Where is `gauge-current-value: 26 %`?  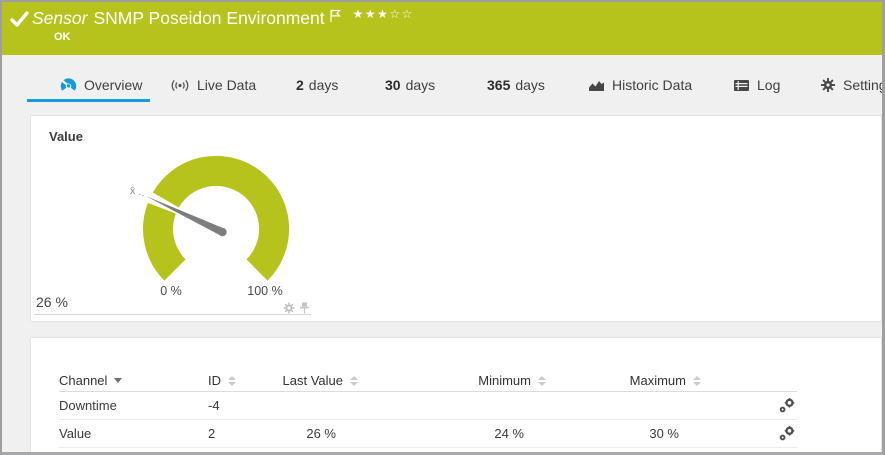
gauge-current-value: 26 % is located at coordinates (52, 302).